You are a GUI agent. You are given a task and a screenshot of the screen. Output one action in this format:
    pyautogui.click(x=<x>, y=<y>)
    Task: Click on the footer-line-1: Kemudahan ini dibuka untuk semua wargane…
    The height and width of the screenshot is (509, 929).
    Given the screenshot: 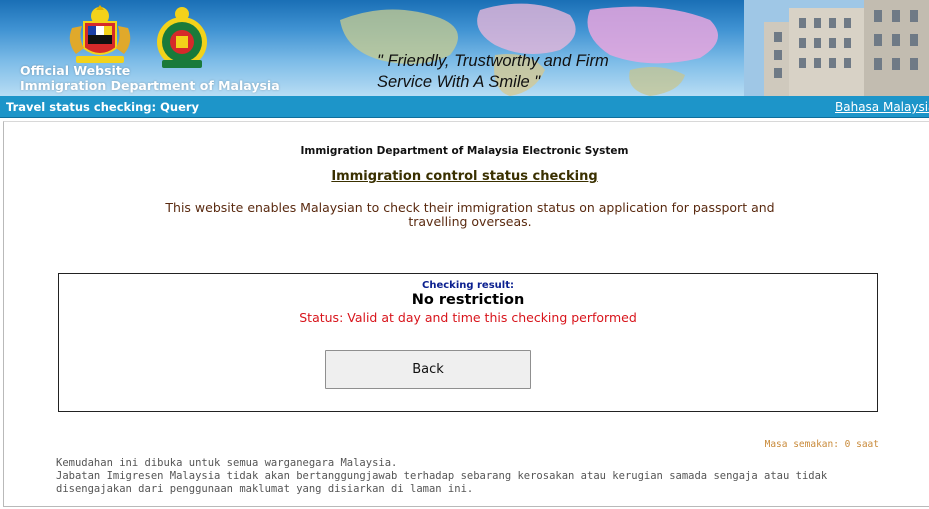 What is the action you would take?
    pyautogui.click(x=227, y=463)
    